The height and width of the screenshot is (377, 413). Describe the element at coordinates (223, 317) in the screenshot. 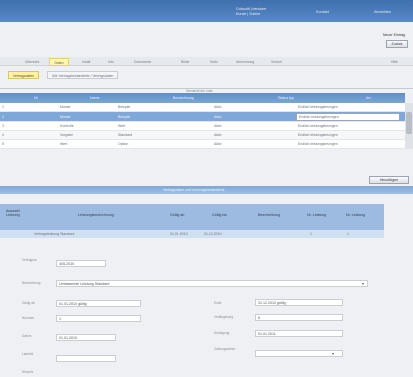

I see `field-label-extension: Verlängerung` at that location.